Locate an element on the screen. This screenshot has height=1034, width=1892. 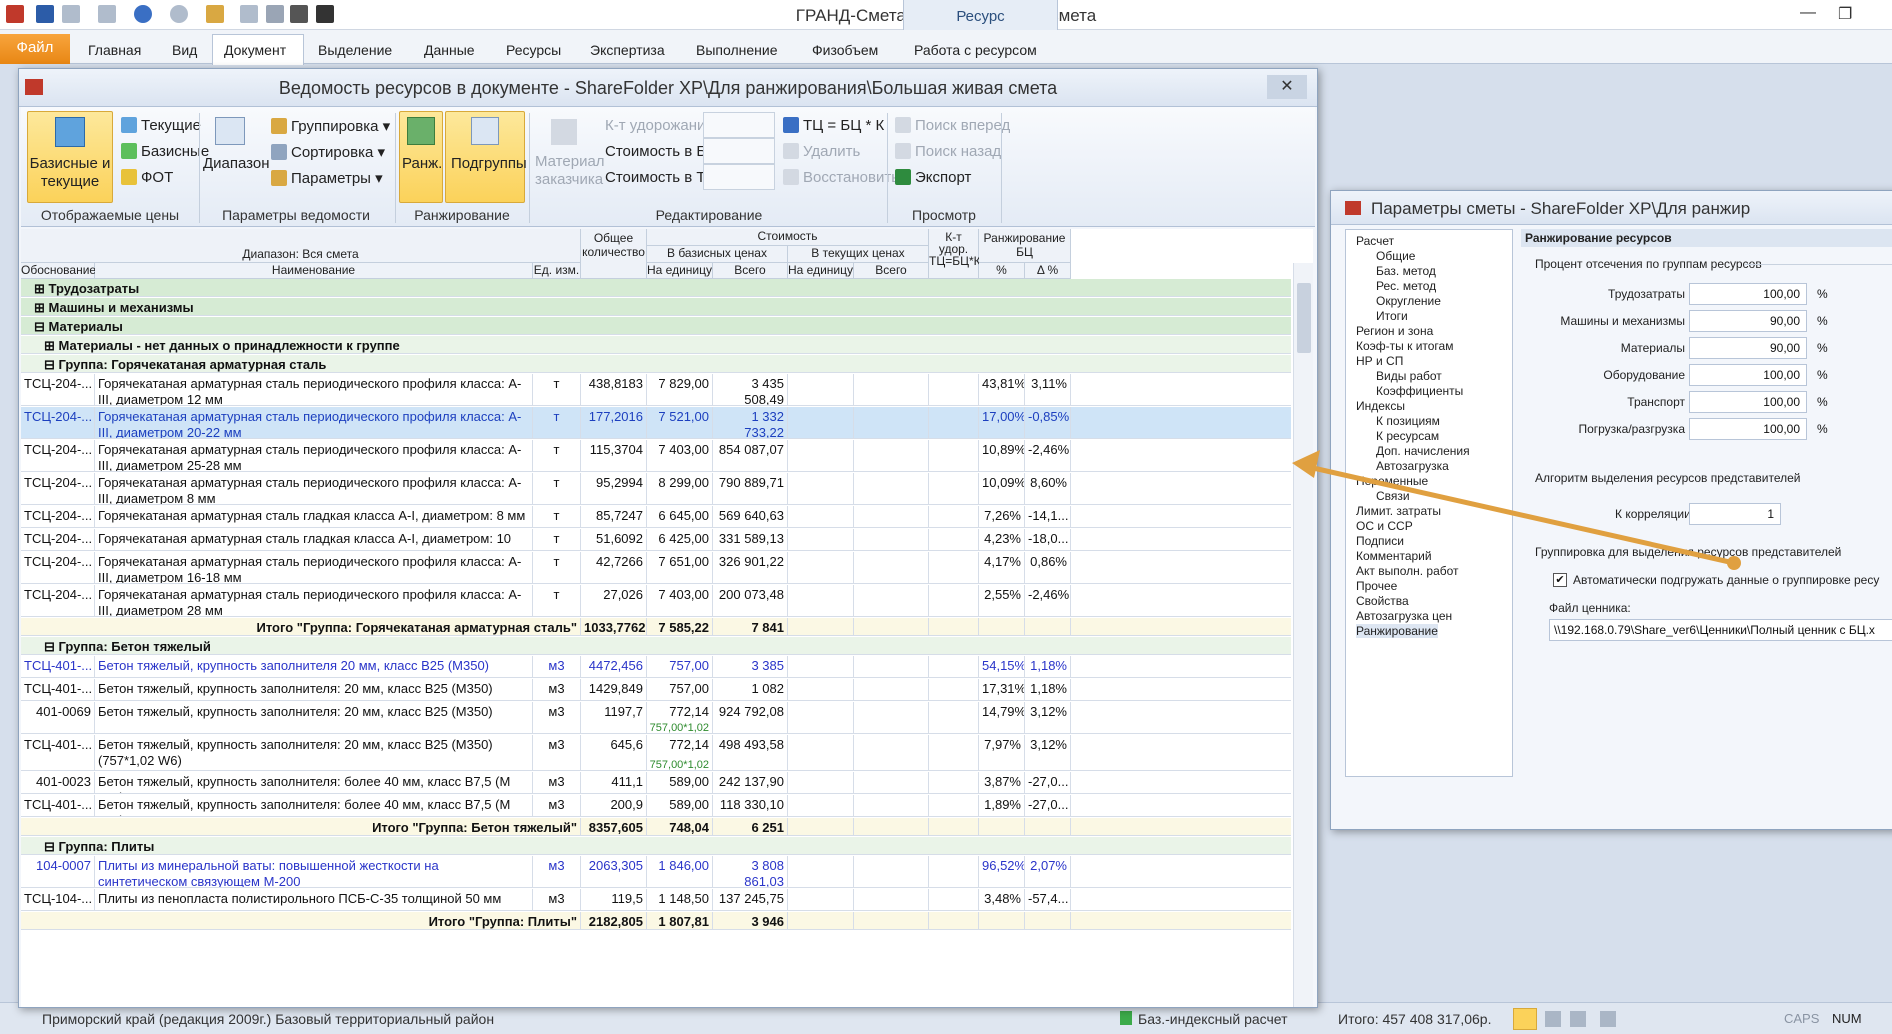
arrow-line is located at coordinates (1517, 514).